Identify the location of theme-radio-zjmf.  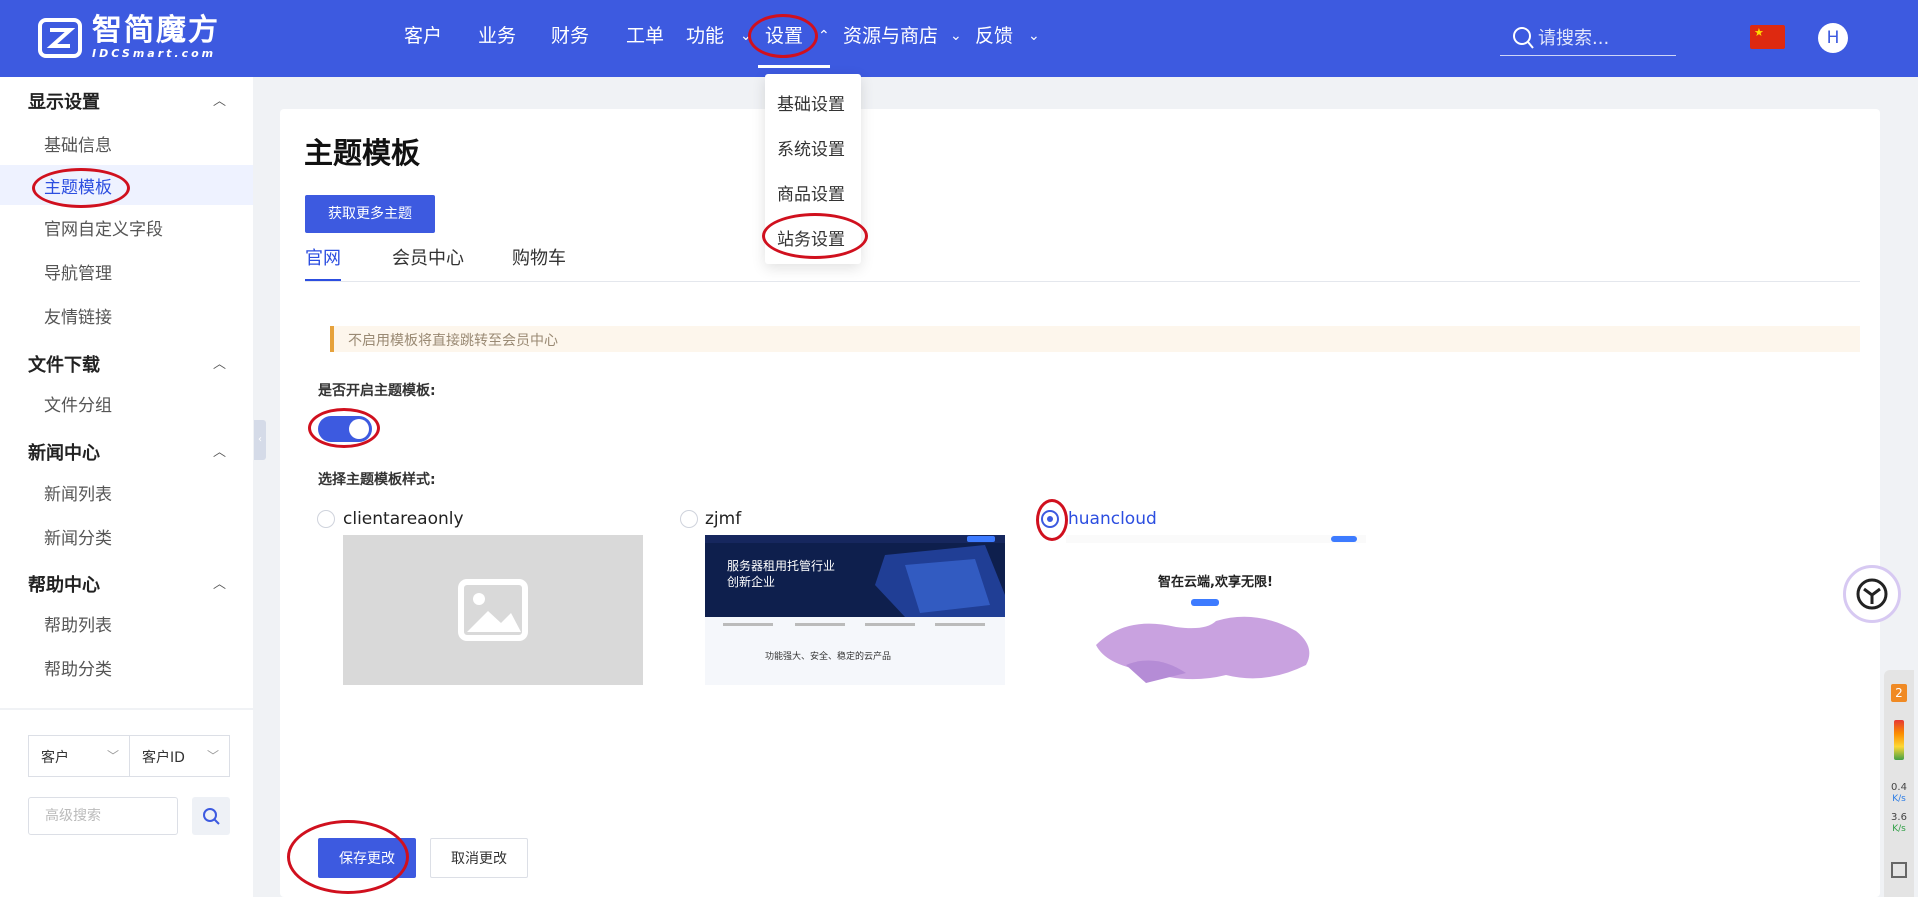
(689, 519).